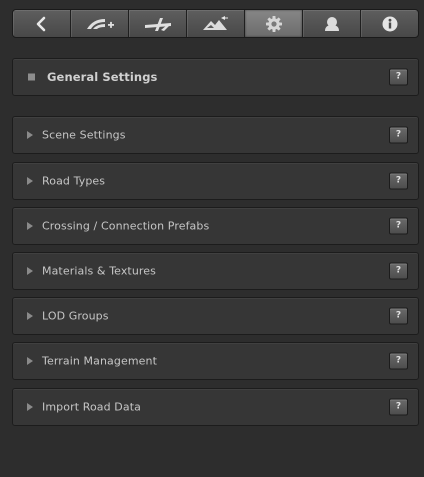 The width and height of the screenshot is (424, 477). What do you see at coordinates (215, 77) in the screenshot?
I see `general-settings-header: General Settings ?` at bounding box center [215, 77].